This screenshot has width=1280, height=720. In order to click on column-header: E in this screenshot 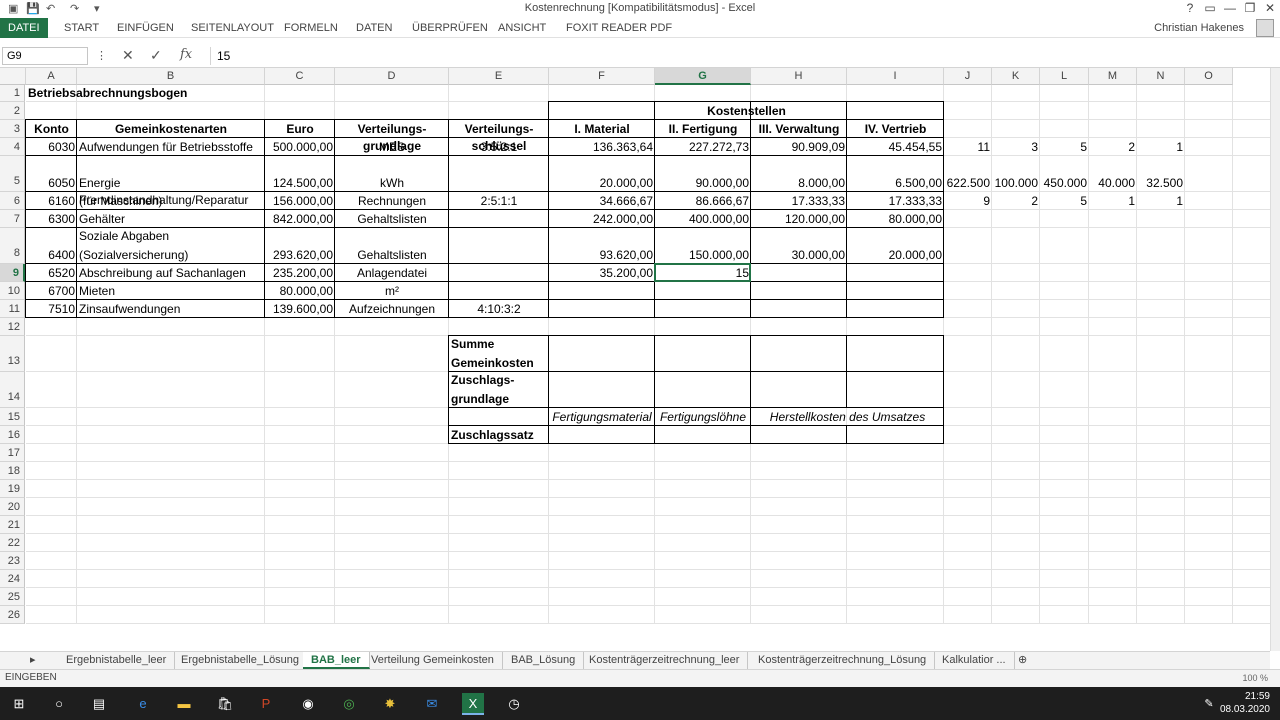, I will do `click(499, 76)`.